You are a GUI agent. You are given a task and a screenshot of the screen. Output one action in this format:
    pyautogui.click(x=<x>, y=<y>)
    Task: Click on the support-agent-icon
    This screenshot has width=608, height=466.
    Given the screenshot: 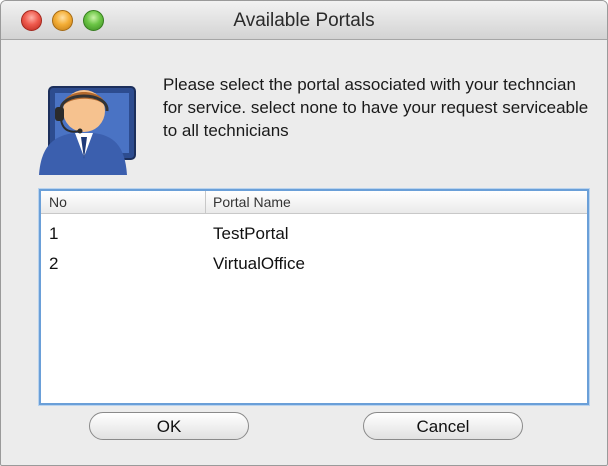 What is the action you would take?
    pyautogui.click(x=87, y=130)
    